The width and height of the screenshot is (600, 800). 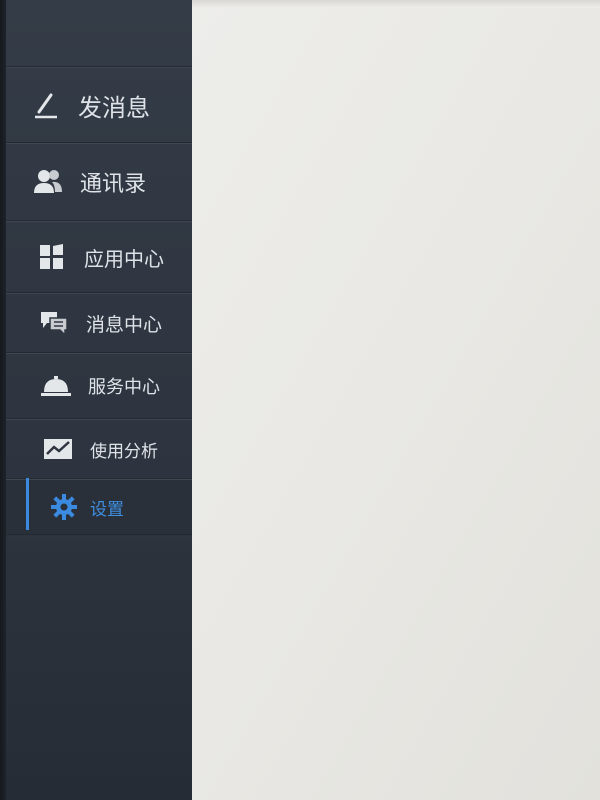 I want to click on compose-icon, so click(x=46, y=105).